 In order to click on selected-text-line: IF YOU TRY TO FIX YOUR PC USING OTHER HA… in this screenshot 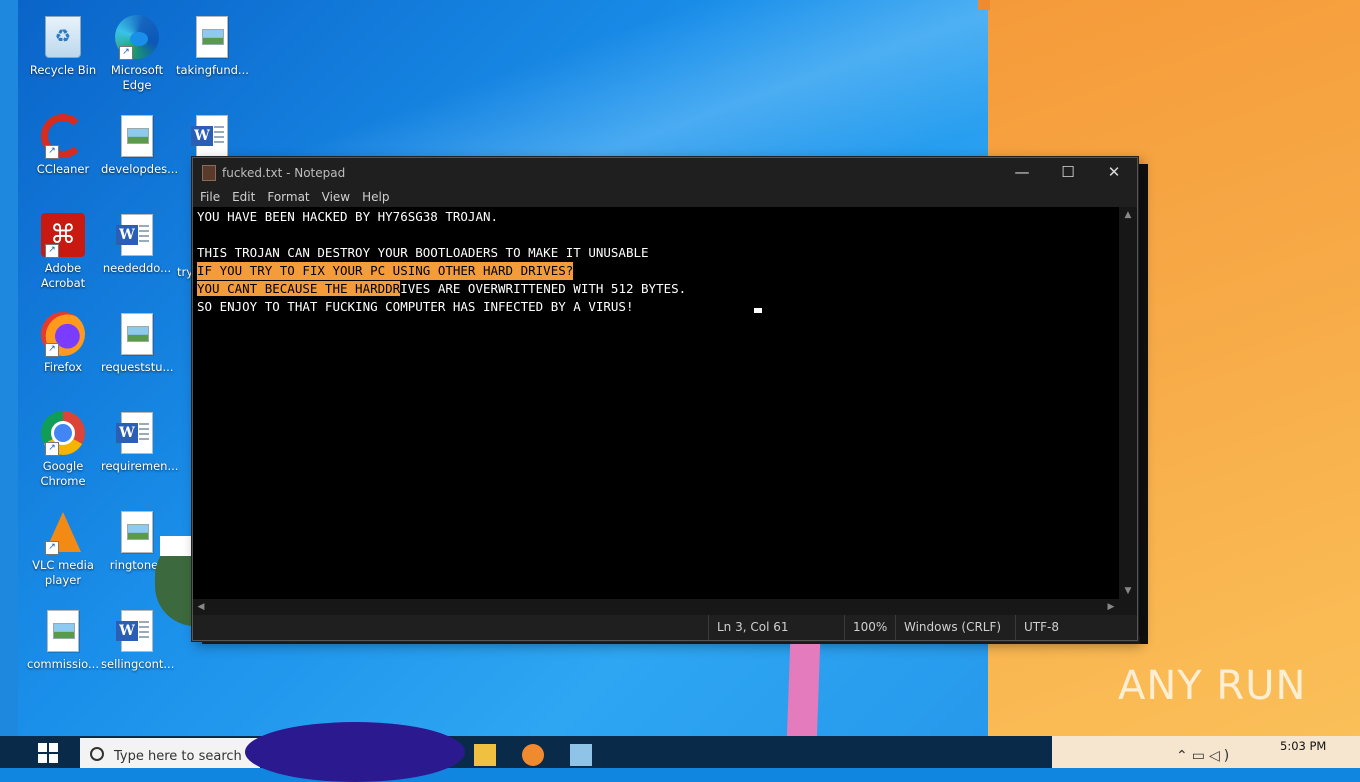, I will do `click(385, 271)`.